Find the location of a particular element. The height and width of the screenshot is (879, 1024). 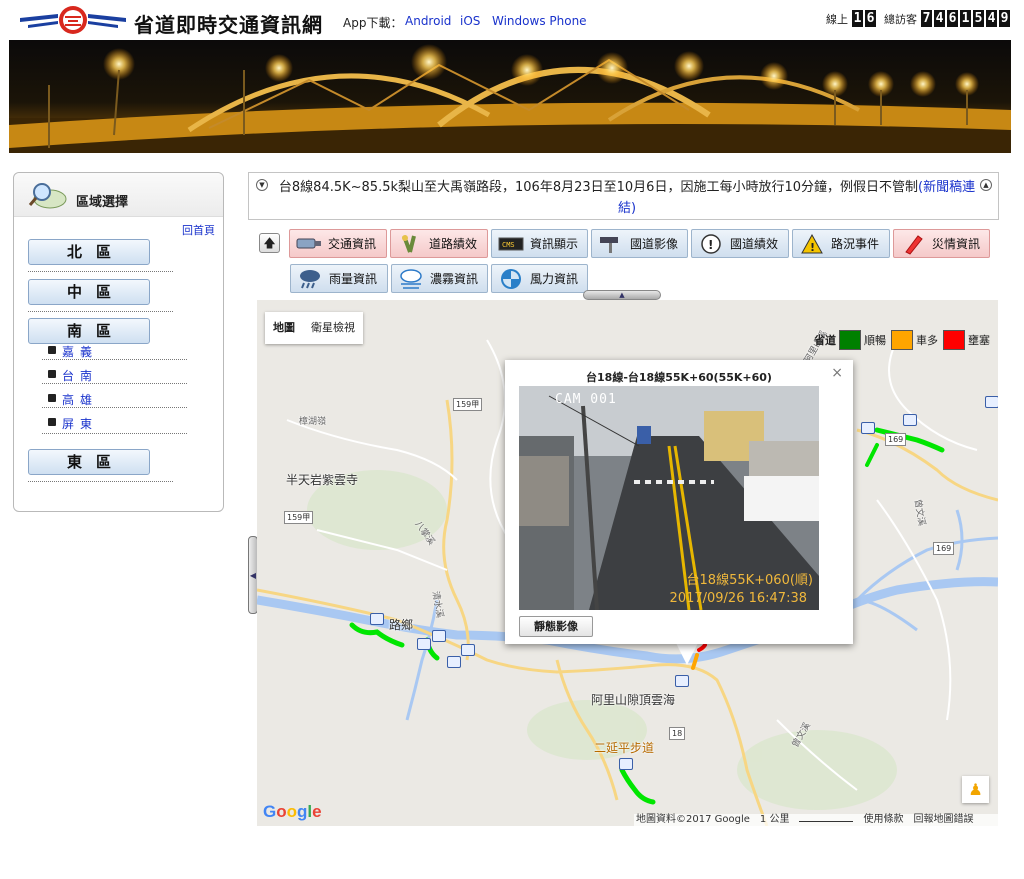

tab-freeway-performance: ! 國道績效 is located at coordinates (740, 243).